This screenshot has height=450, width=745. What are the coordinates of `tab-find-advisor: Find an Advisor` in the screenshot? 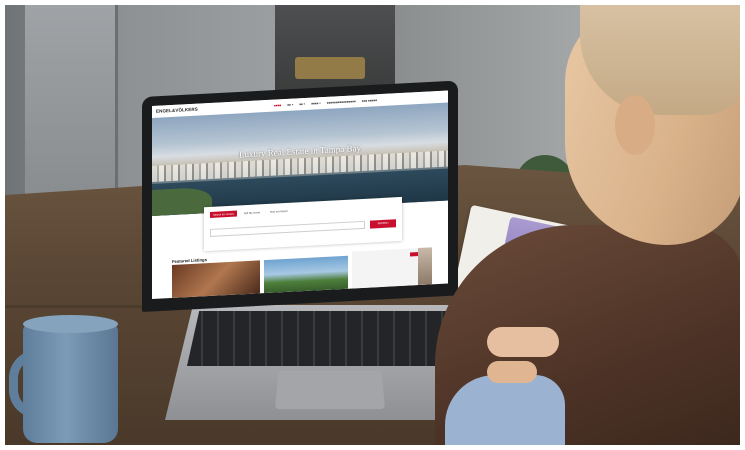 It's located at (279, 211).